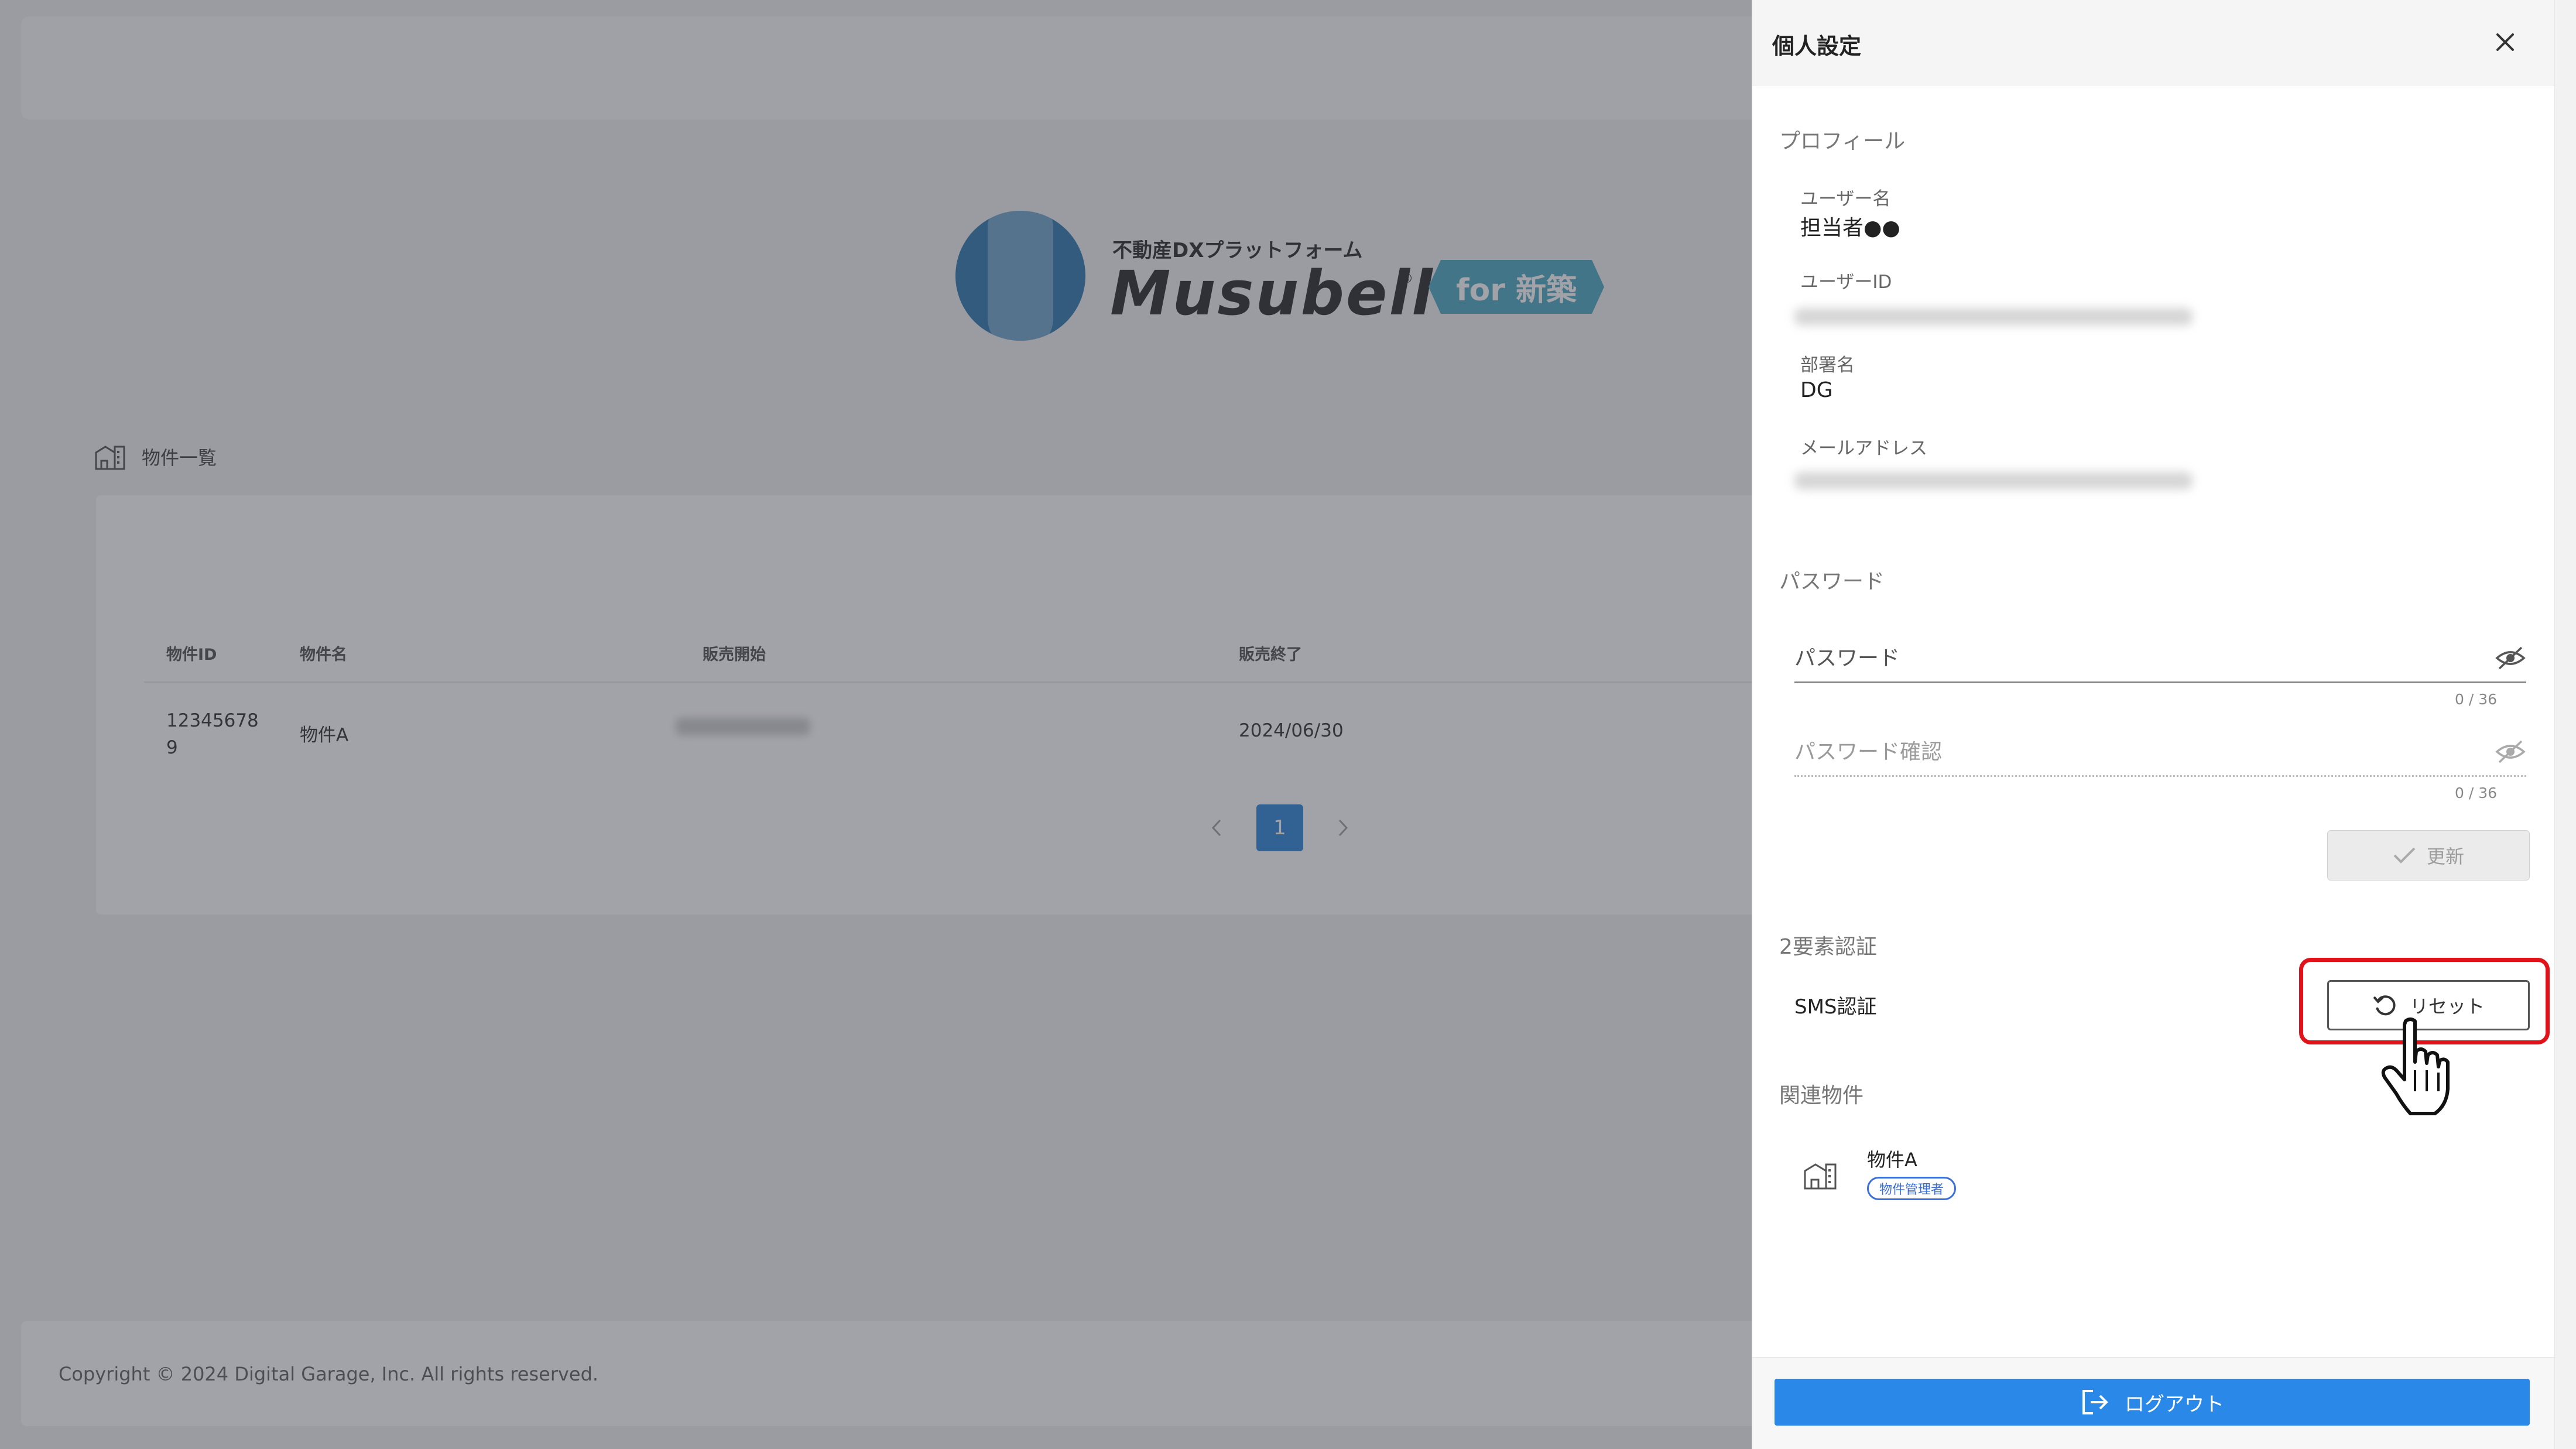 This screenshot has width=2576, height=1449. I want to click on email-label: メールアドレス, so click(1863, 448).